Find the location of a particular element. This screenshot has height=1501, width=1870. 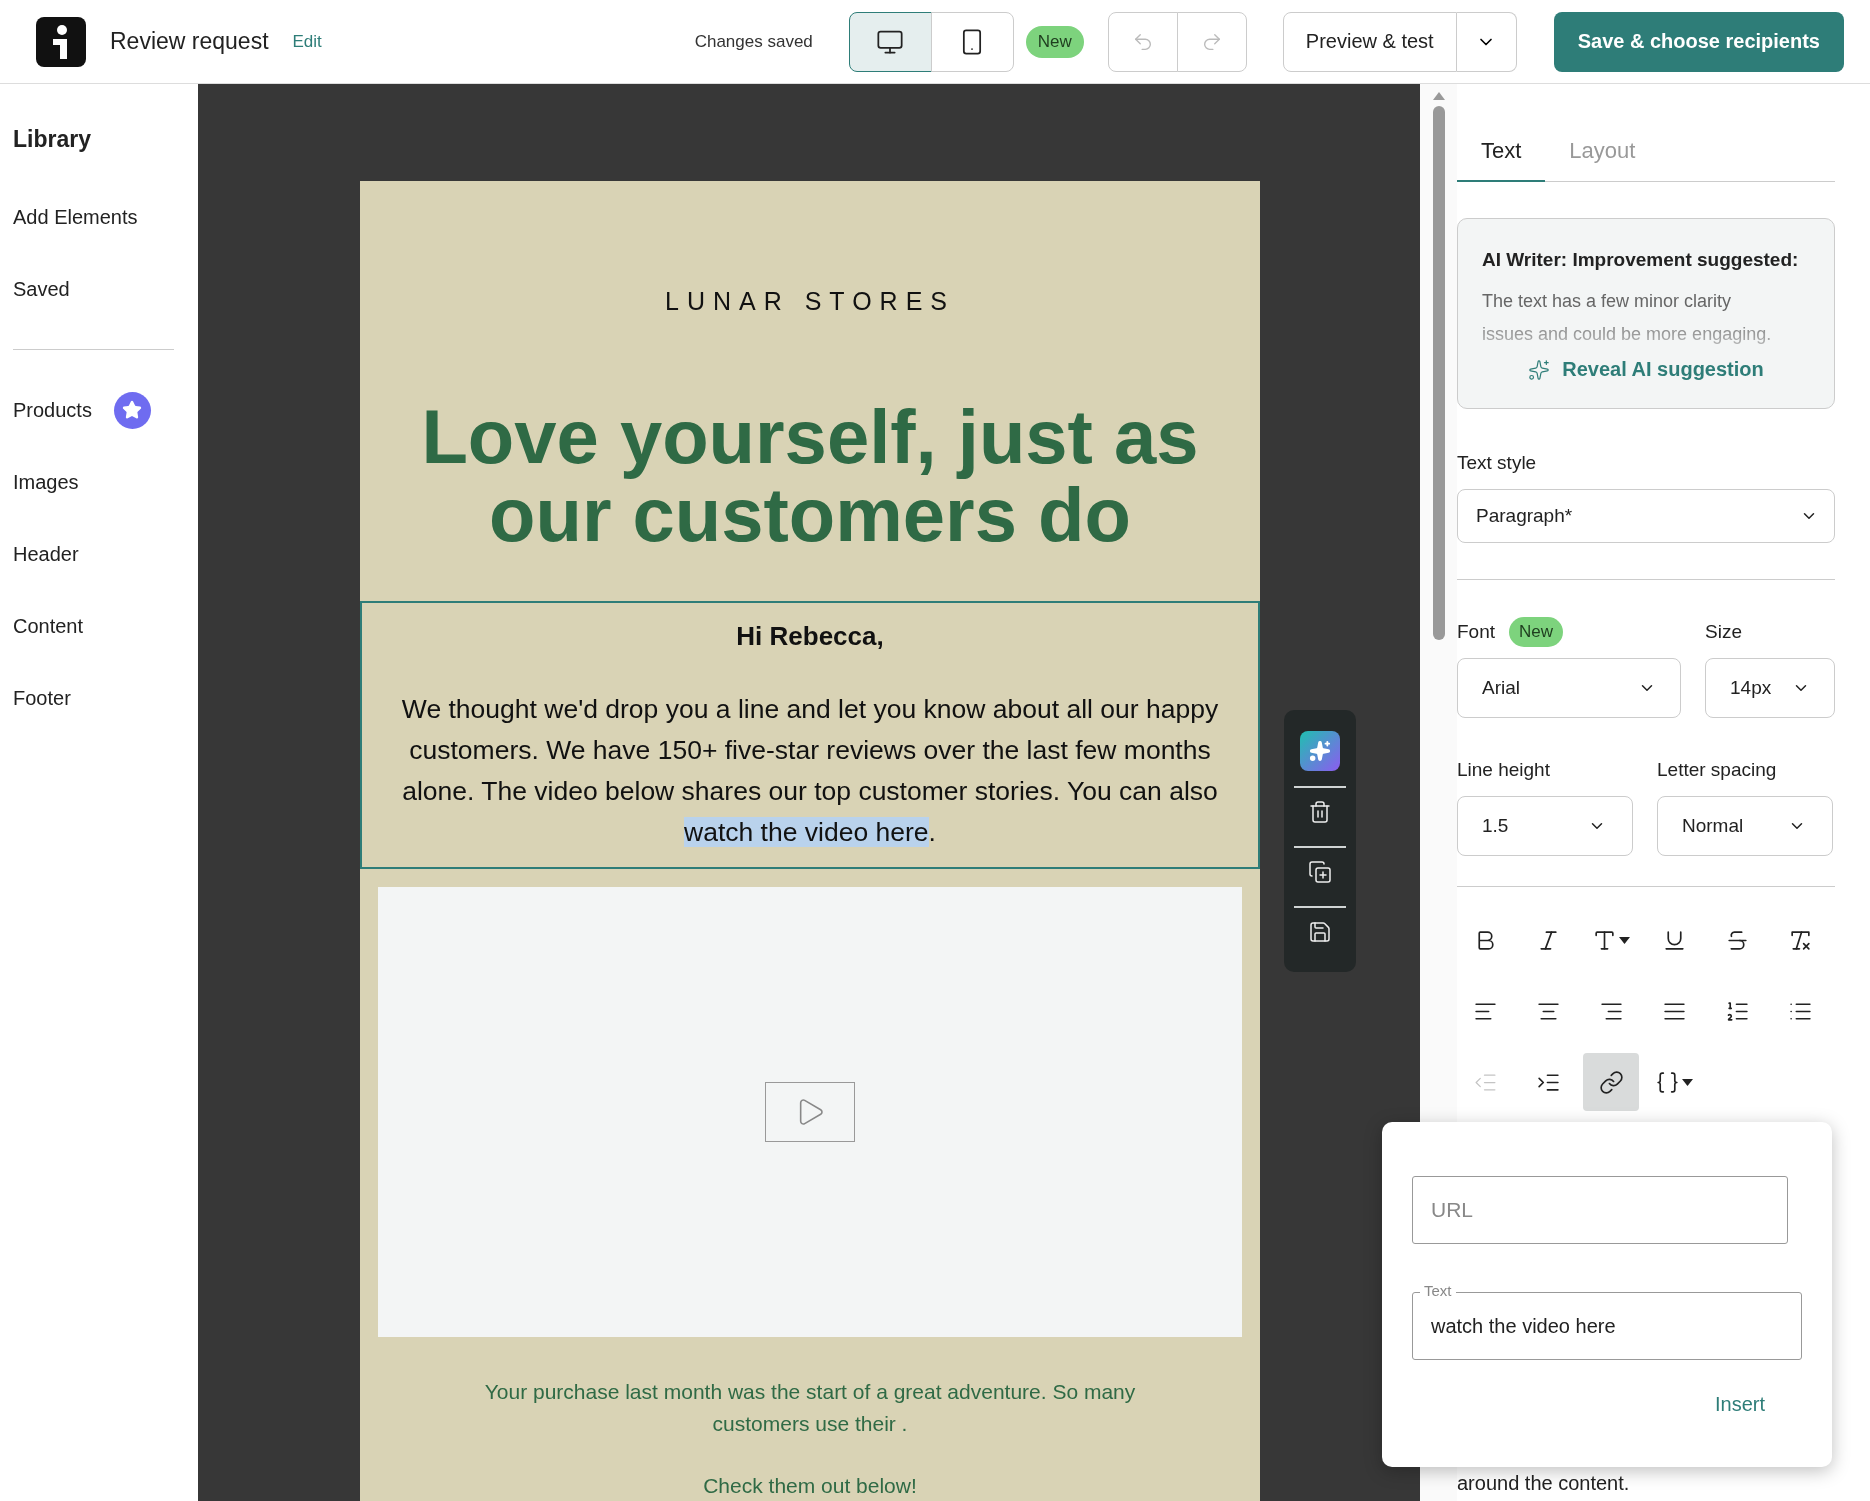

sidebar-item: Add Elements is located at coordinates (93, 217).